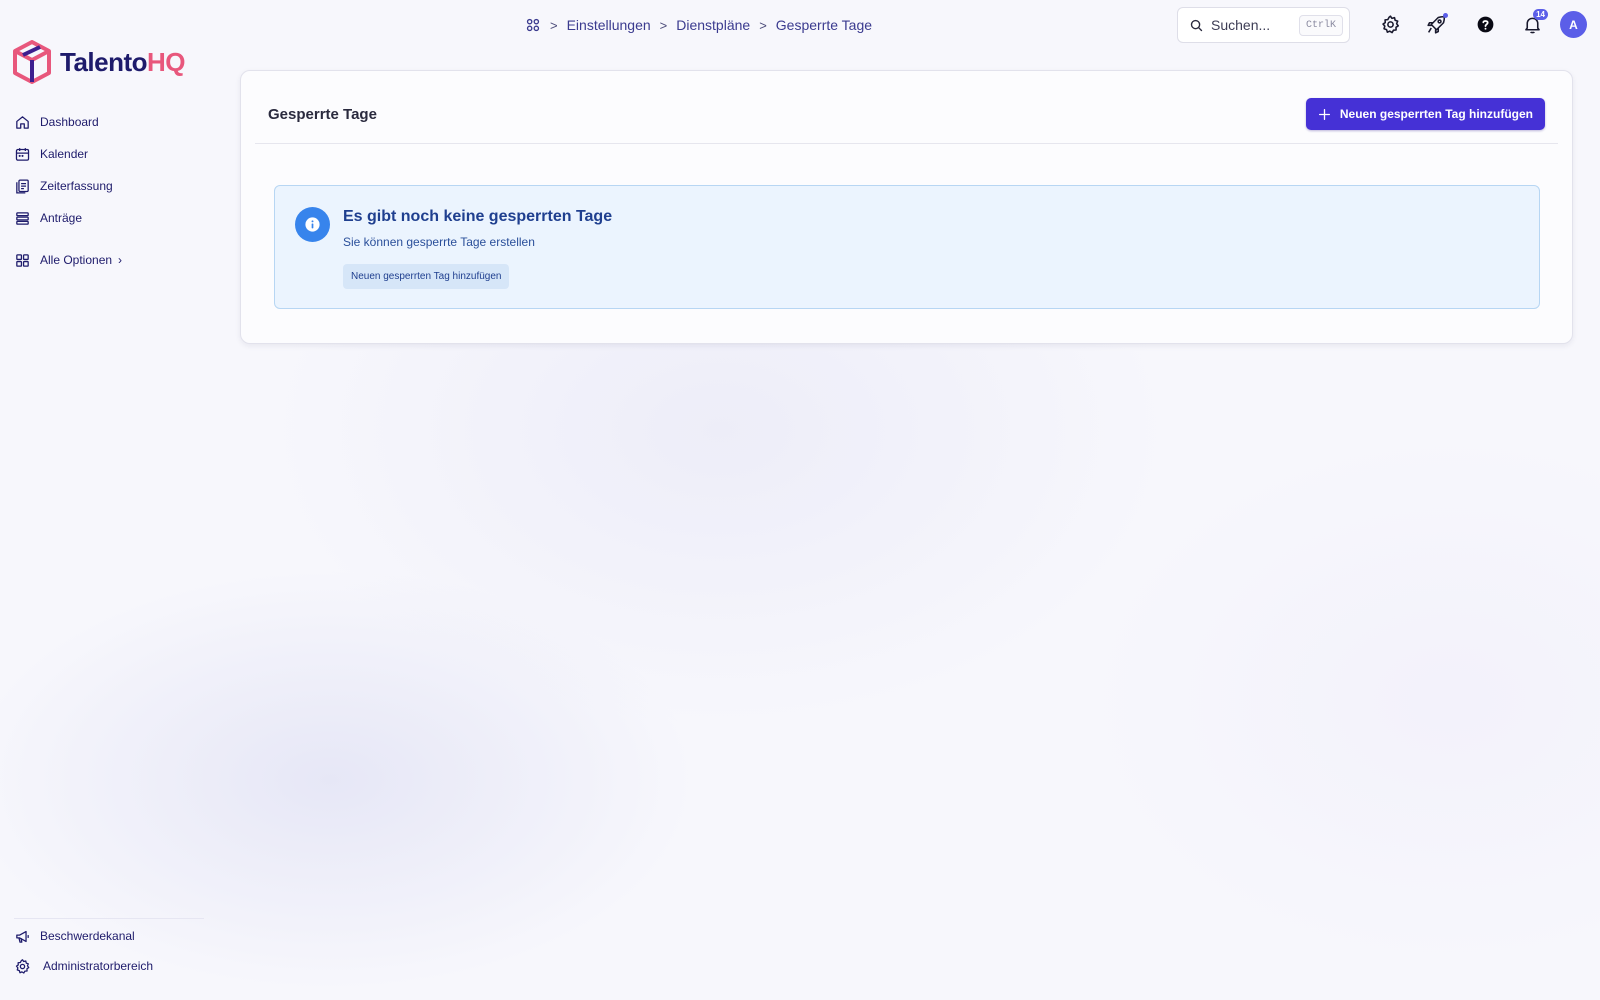 The image size is (1600, 1000). Describe the element at coordinates (114, 186) in the screenshot. I see `sidebar-item-zeiterfassung: Zeiterfassung` at that location.